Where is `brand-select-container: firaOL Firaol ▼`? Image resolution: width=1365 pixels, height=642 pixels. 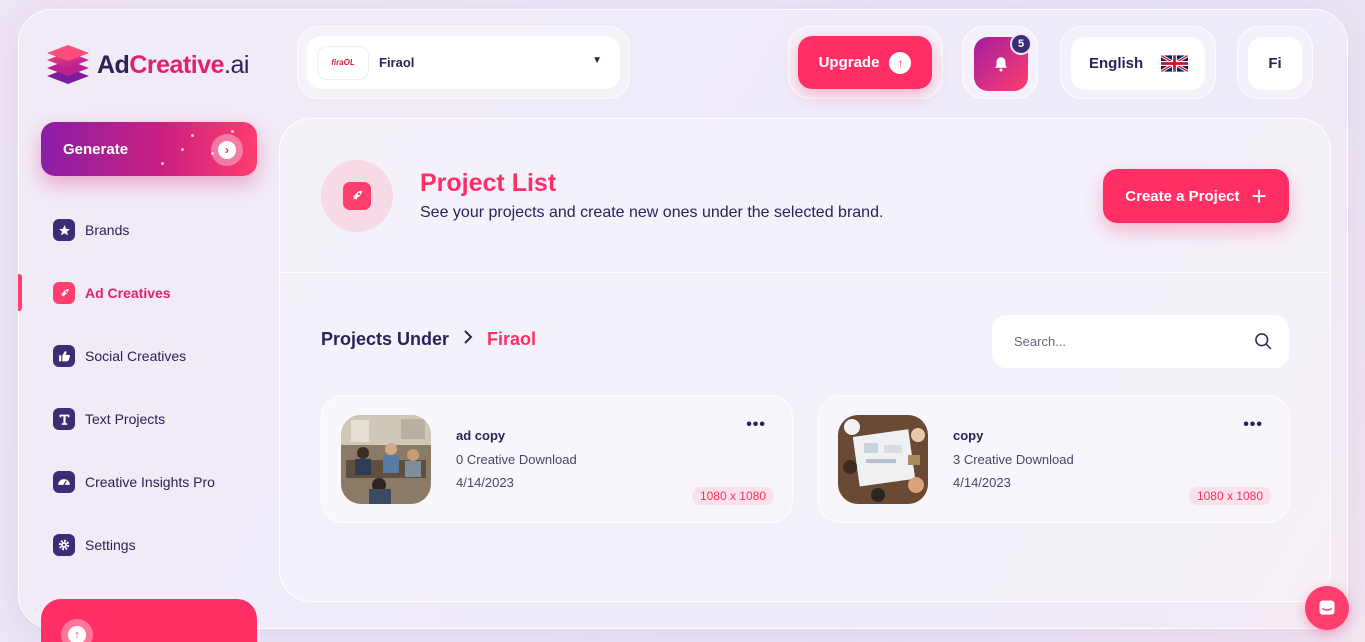 brand-select-container: firaOL Firaol ▼ is located at coordinates (463, 62).